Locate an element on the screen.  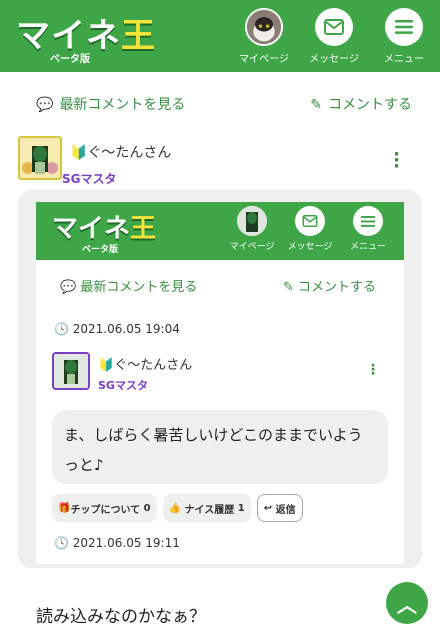
nav-mypage-button: マイページ is located at coordinates (264, 36).